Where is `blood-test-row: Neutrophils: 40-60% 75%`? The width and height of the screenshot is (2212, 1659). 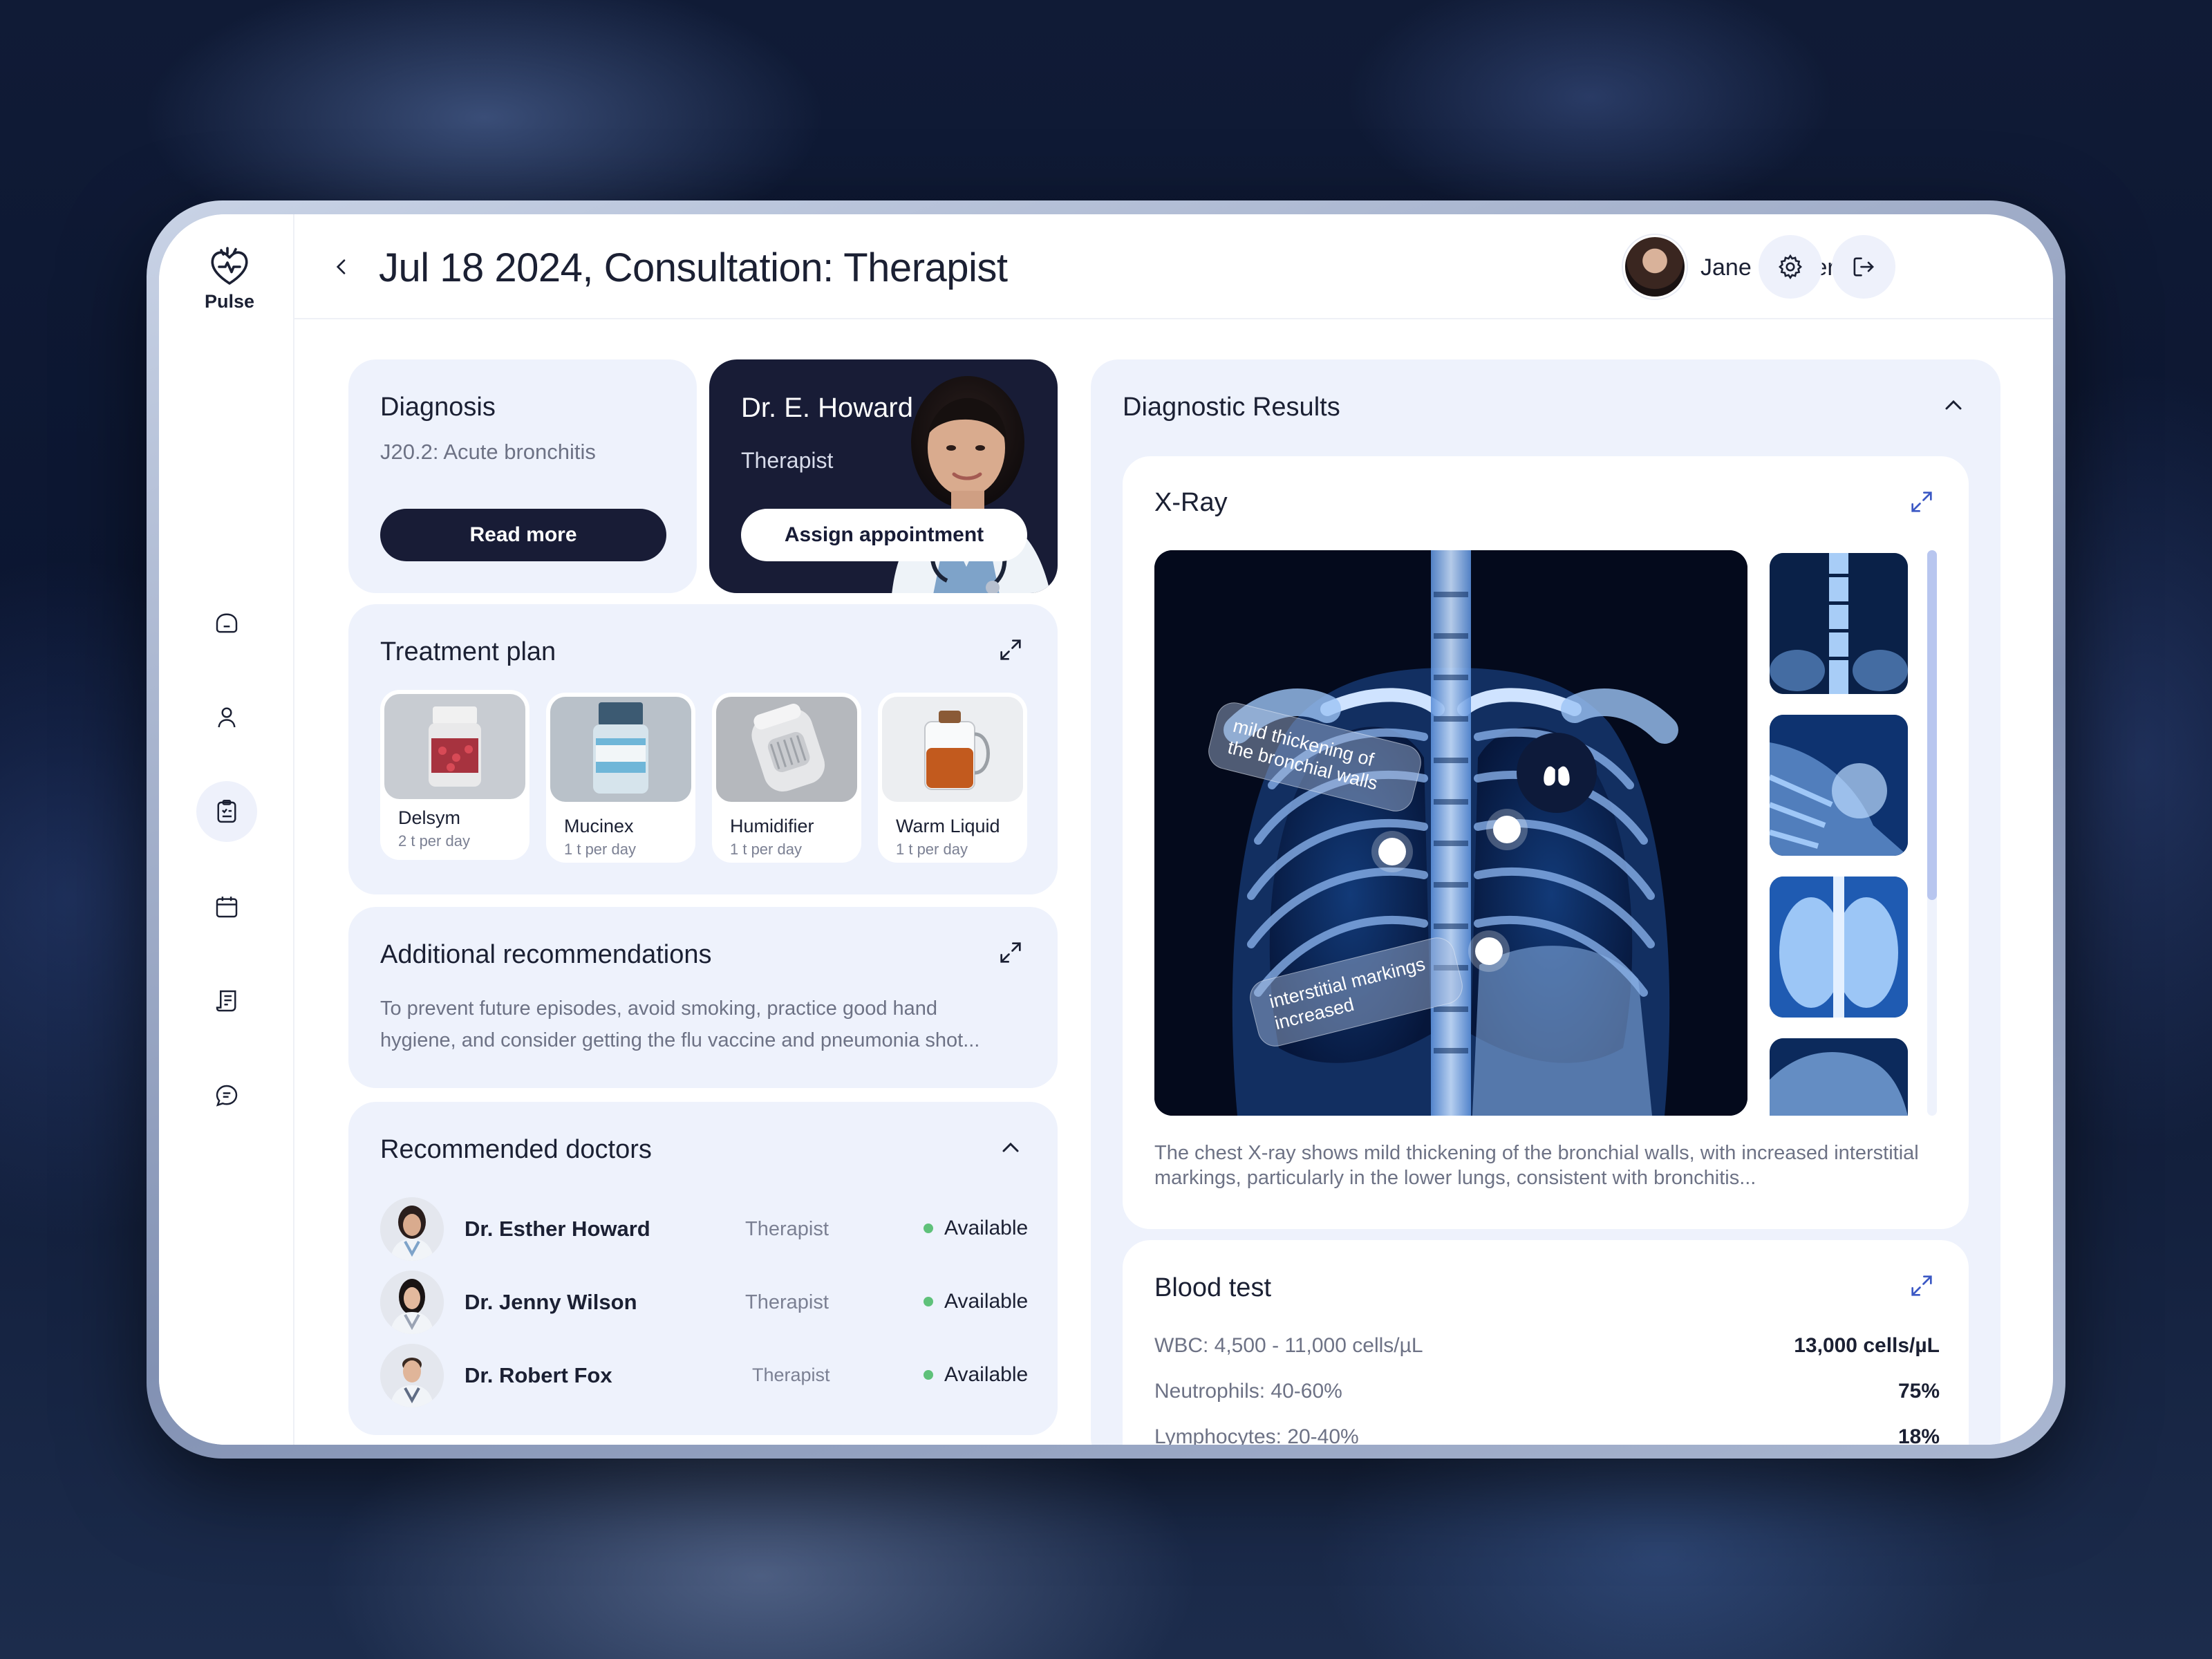
blood-test-row: Neutrophils: 40-60% 75% is located at coordinates (1547, 1395).